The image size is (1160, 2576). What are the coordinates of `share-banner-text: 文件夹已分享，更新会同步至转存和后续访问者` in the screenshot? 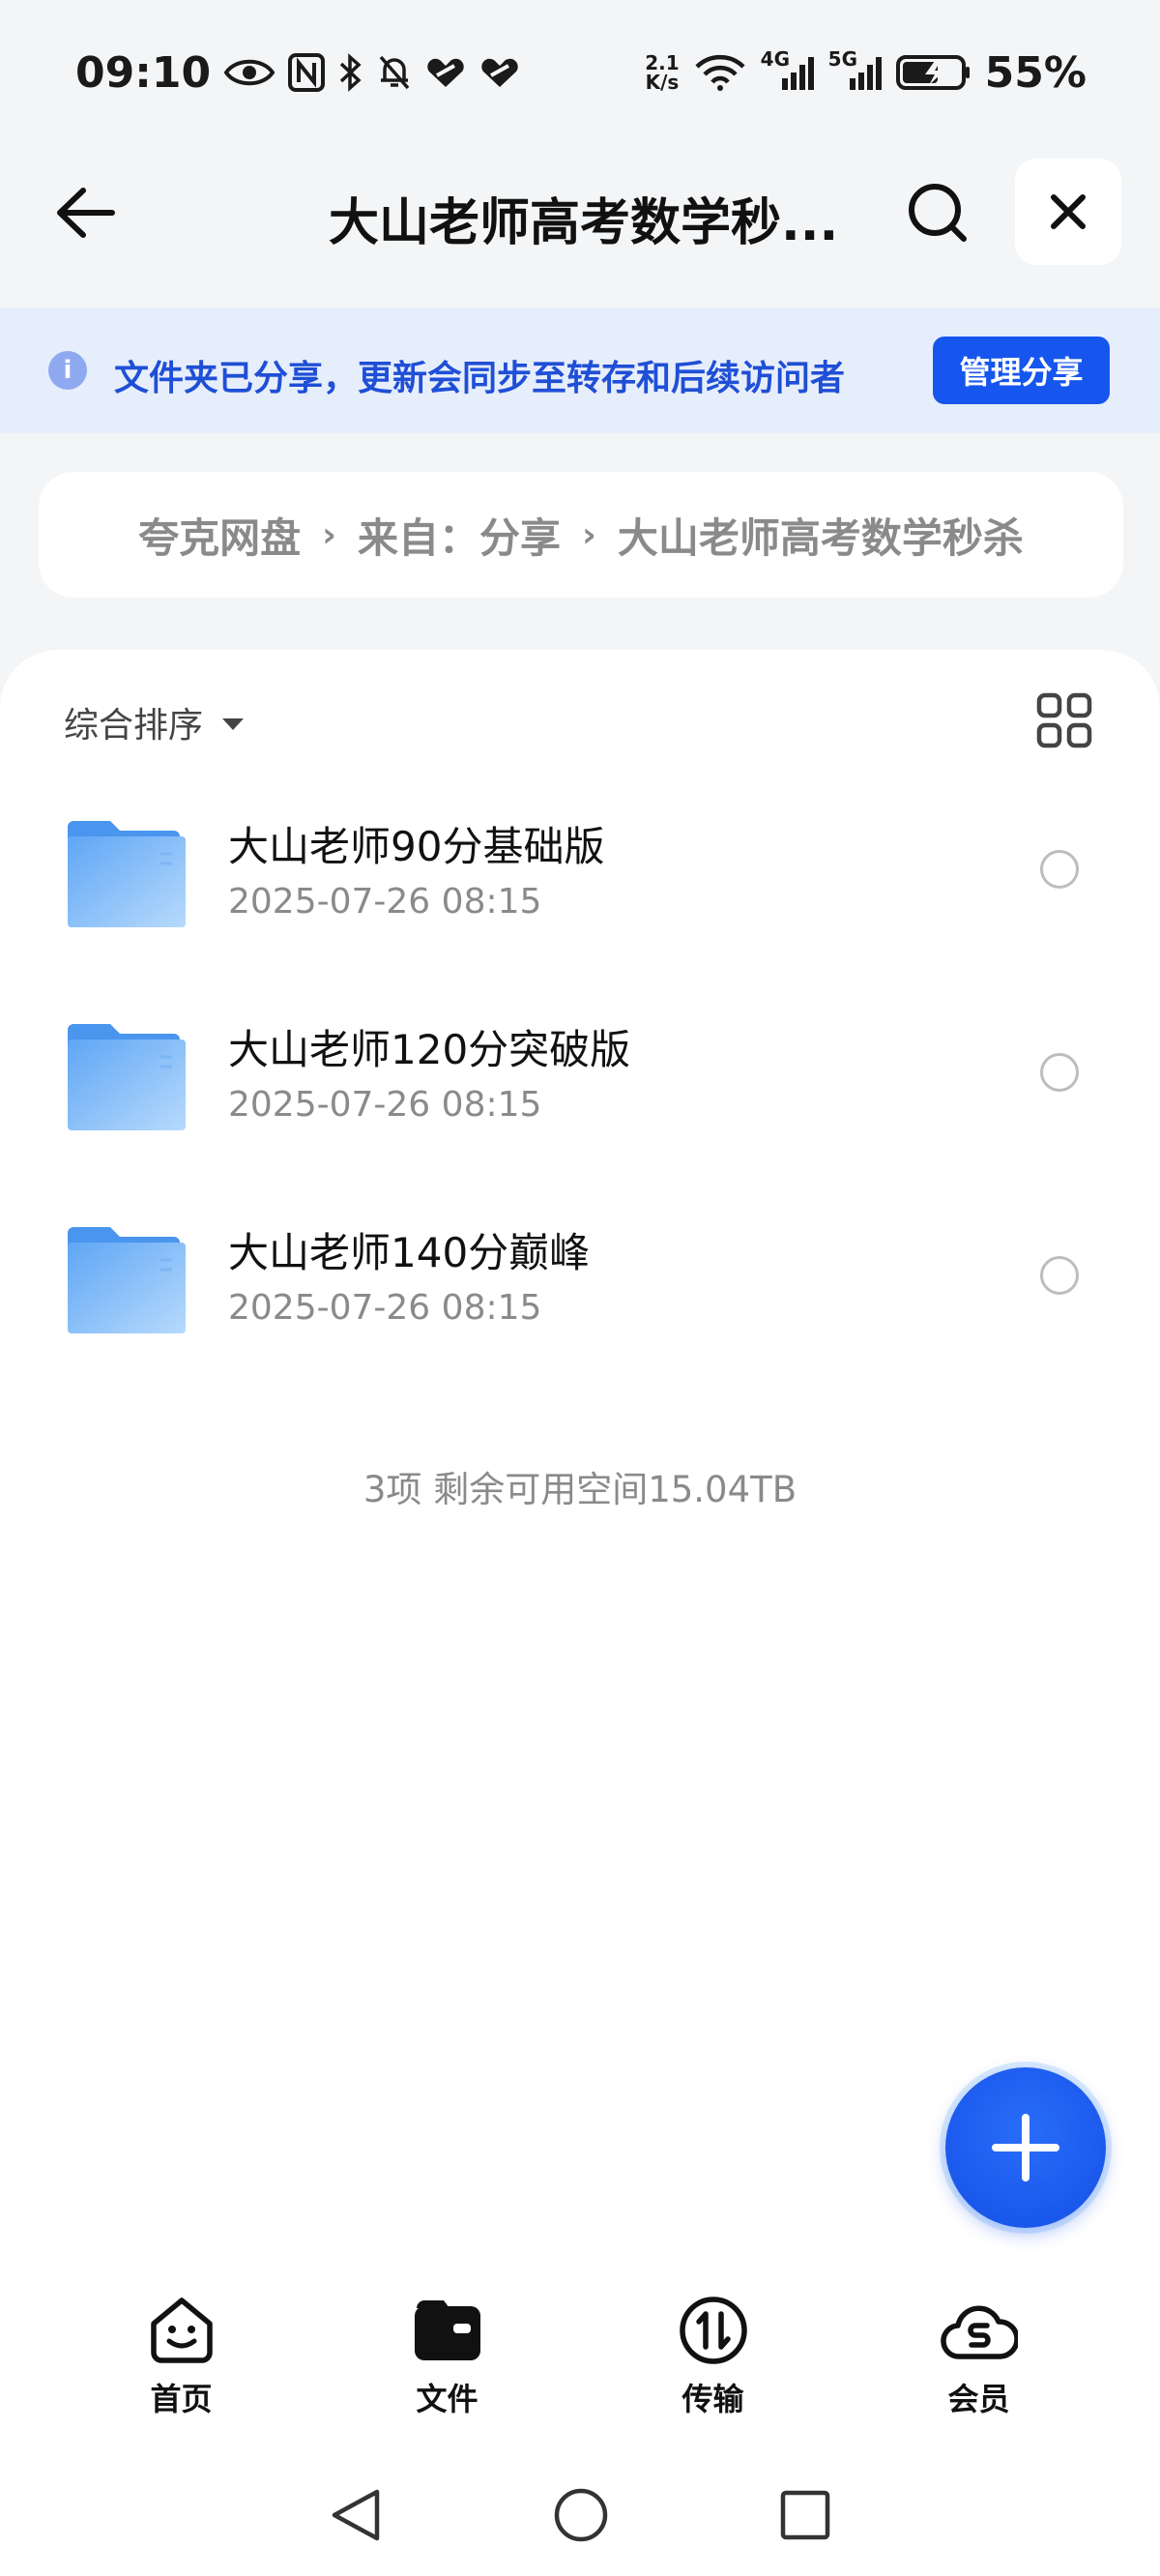 It's located at (480, 378).